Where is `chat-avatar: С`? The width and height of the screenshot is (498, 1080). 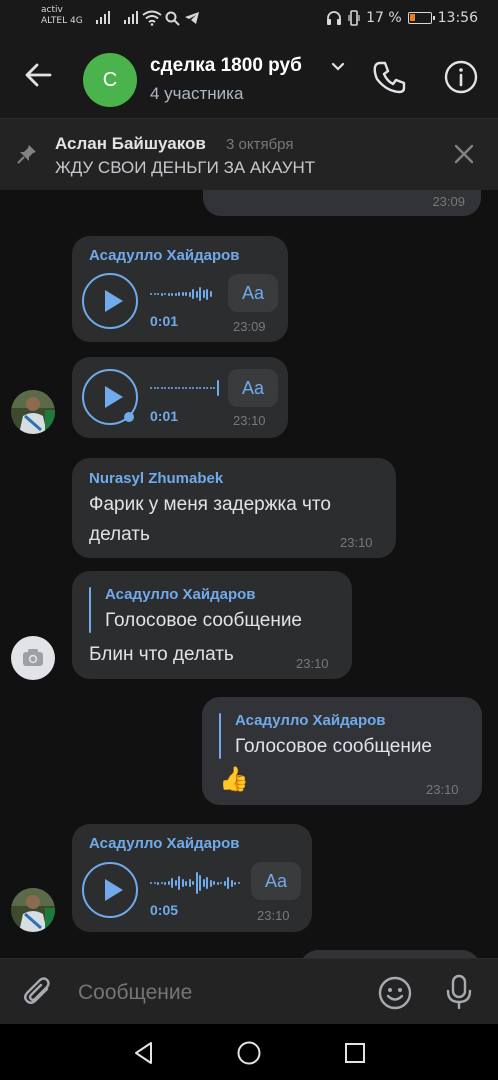 chat-avatar: С is located at coordinates (110, 80).